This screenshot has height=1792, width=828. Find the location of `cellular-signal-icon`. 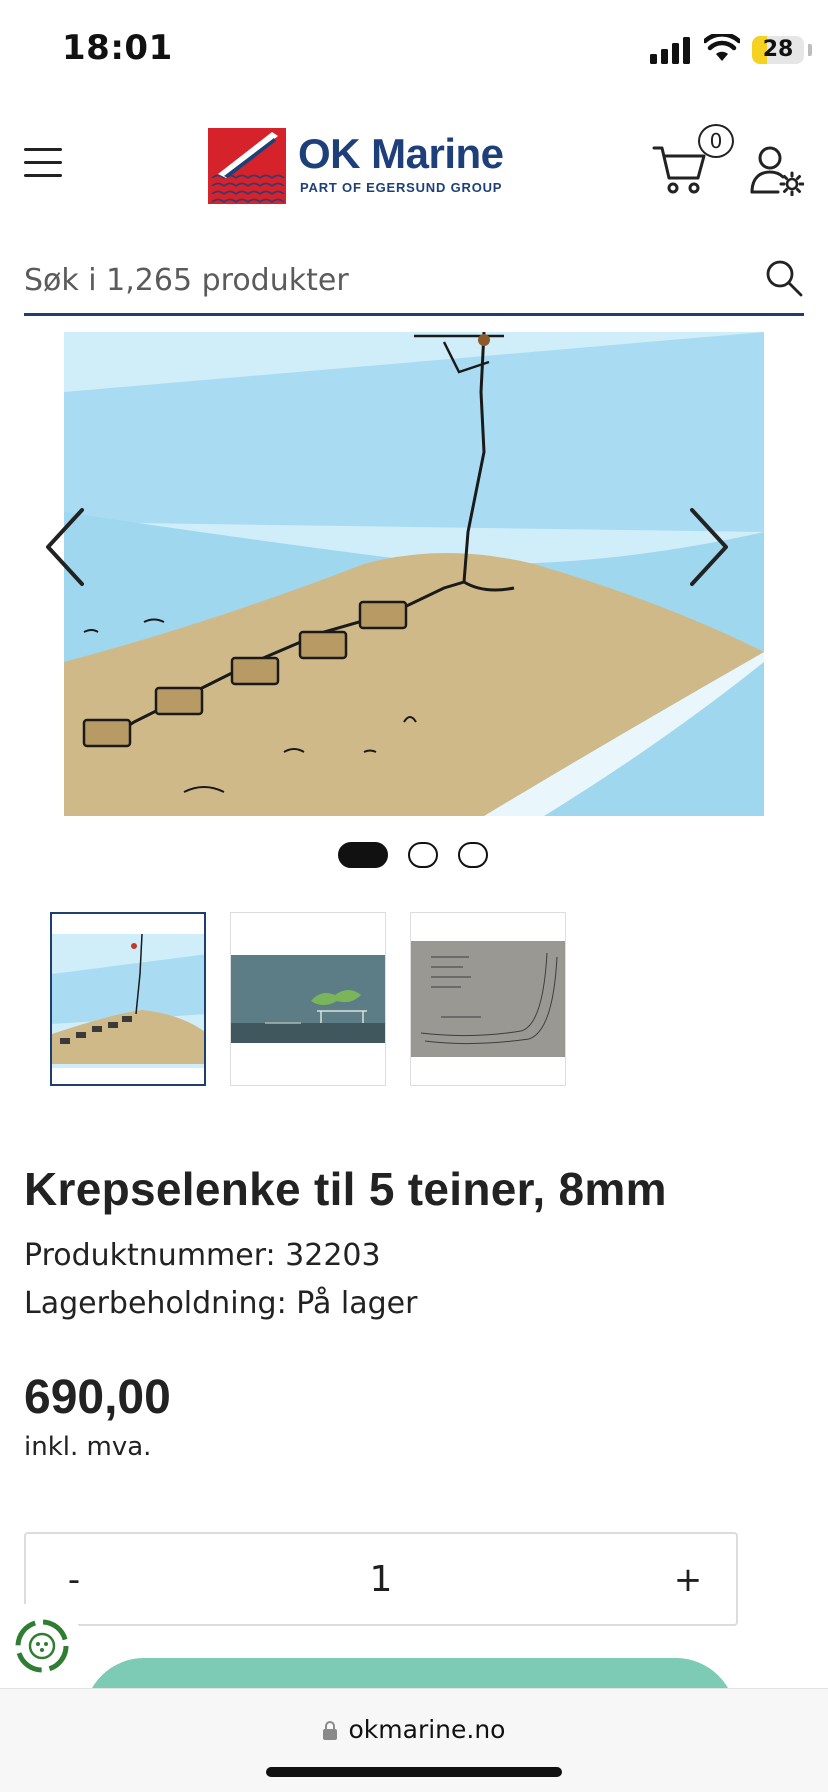

cellular-signal-icon is located at coordinates (670, 50).